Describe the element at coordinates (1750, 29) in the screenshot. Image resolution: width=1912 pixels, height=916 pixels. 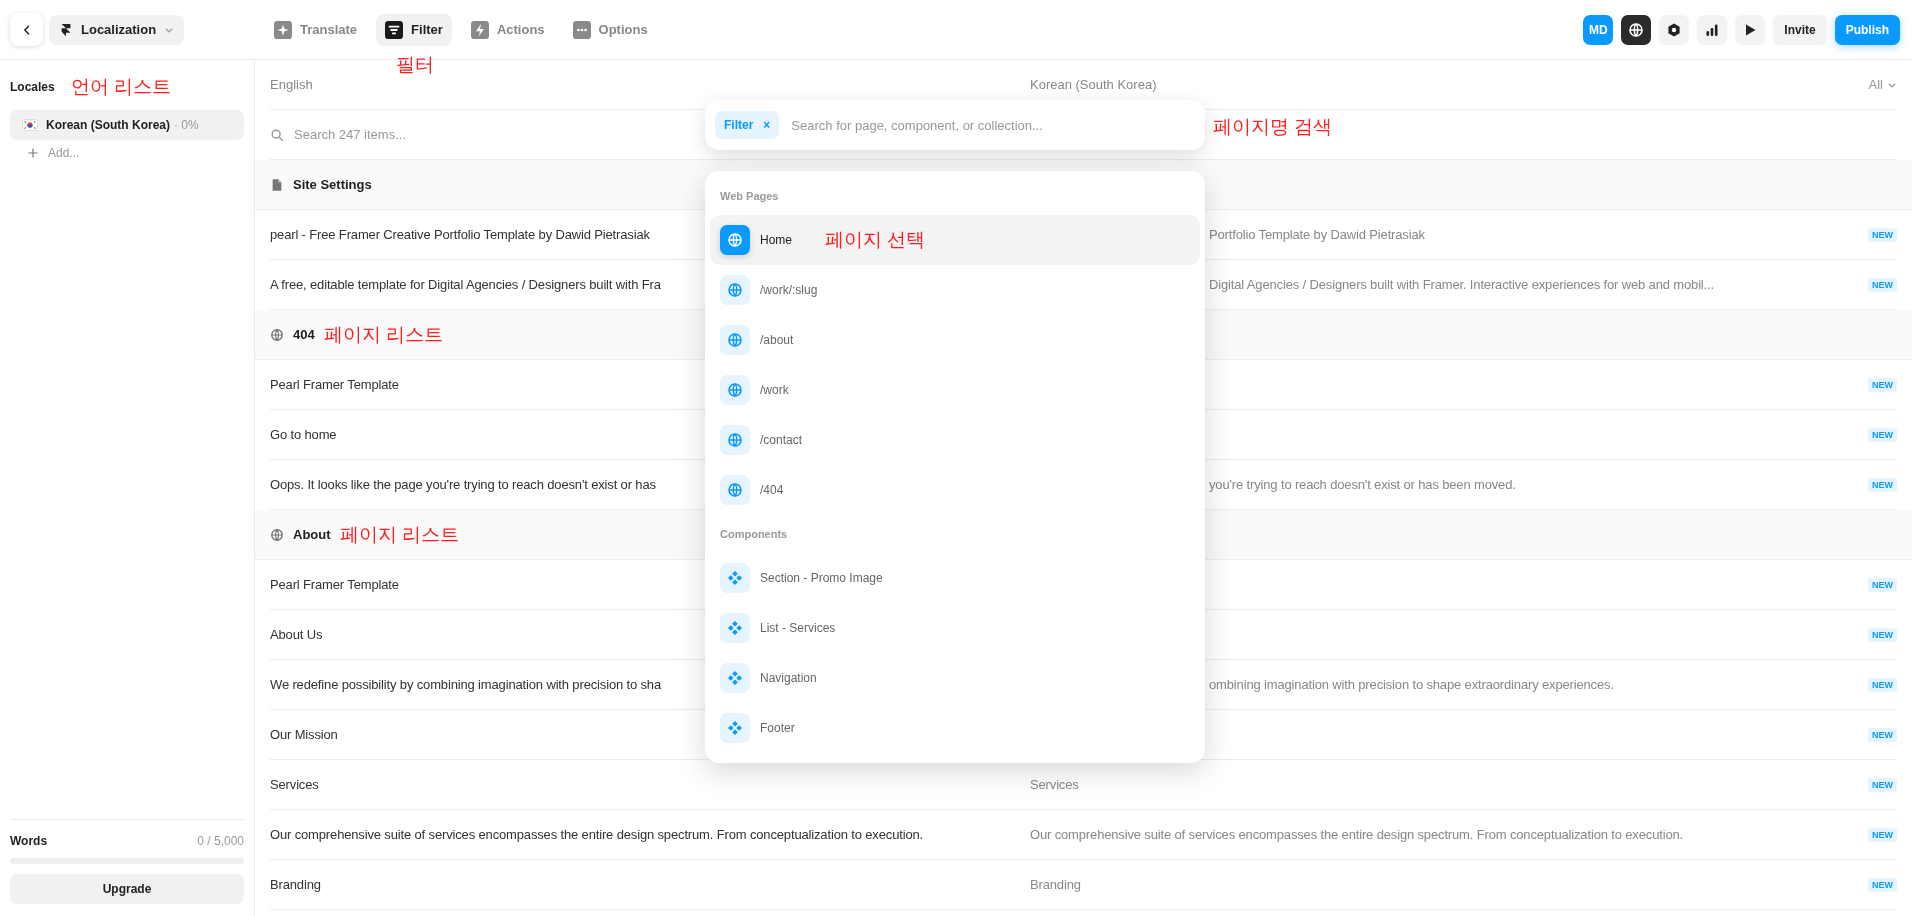
I see `preview-button` at that location.